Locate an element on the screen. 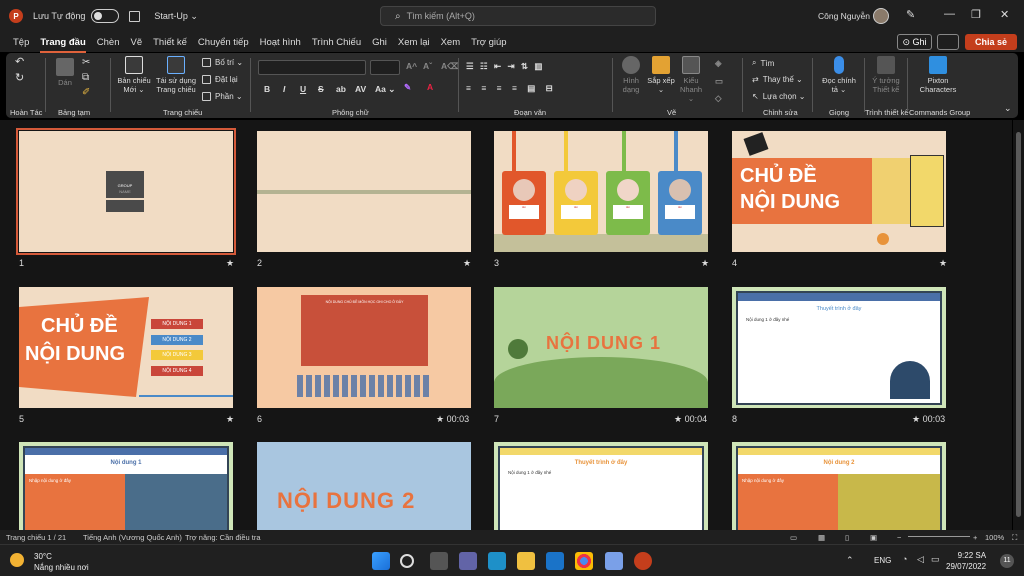 The width and height of the screenshot is (1024, 576). strikethrough-button: S is located at coordinates (321, 89).